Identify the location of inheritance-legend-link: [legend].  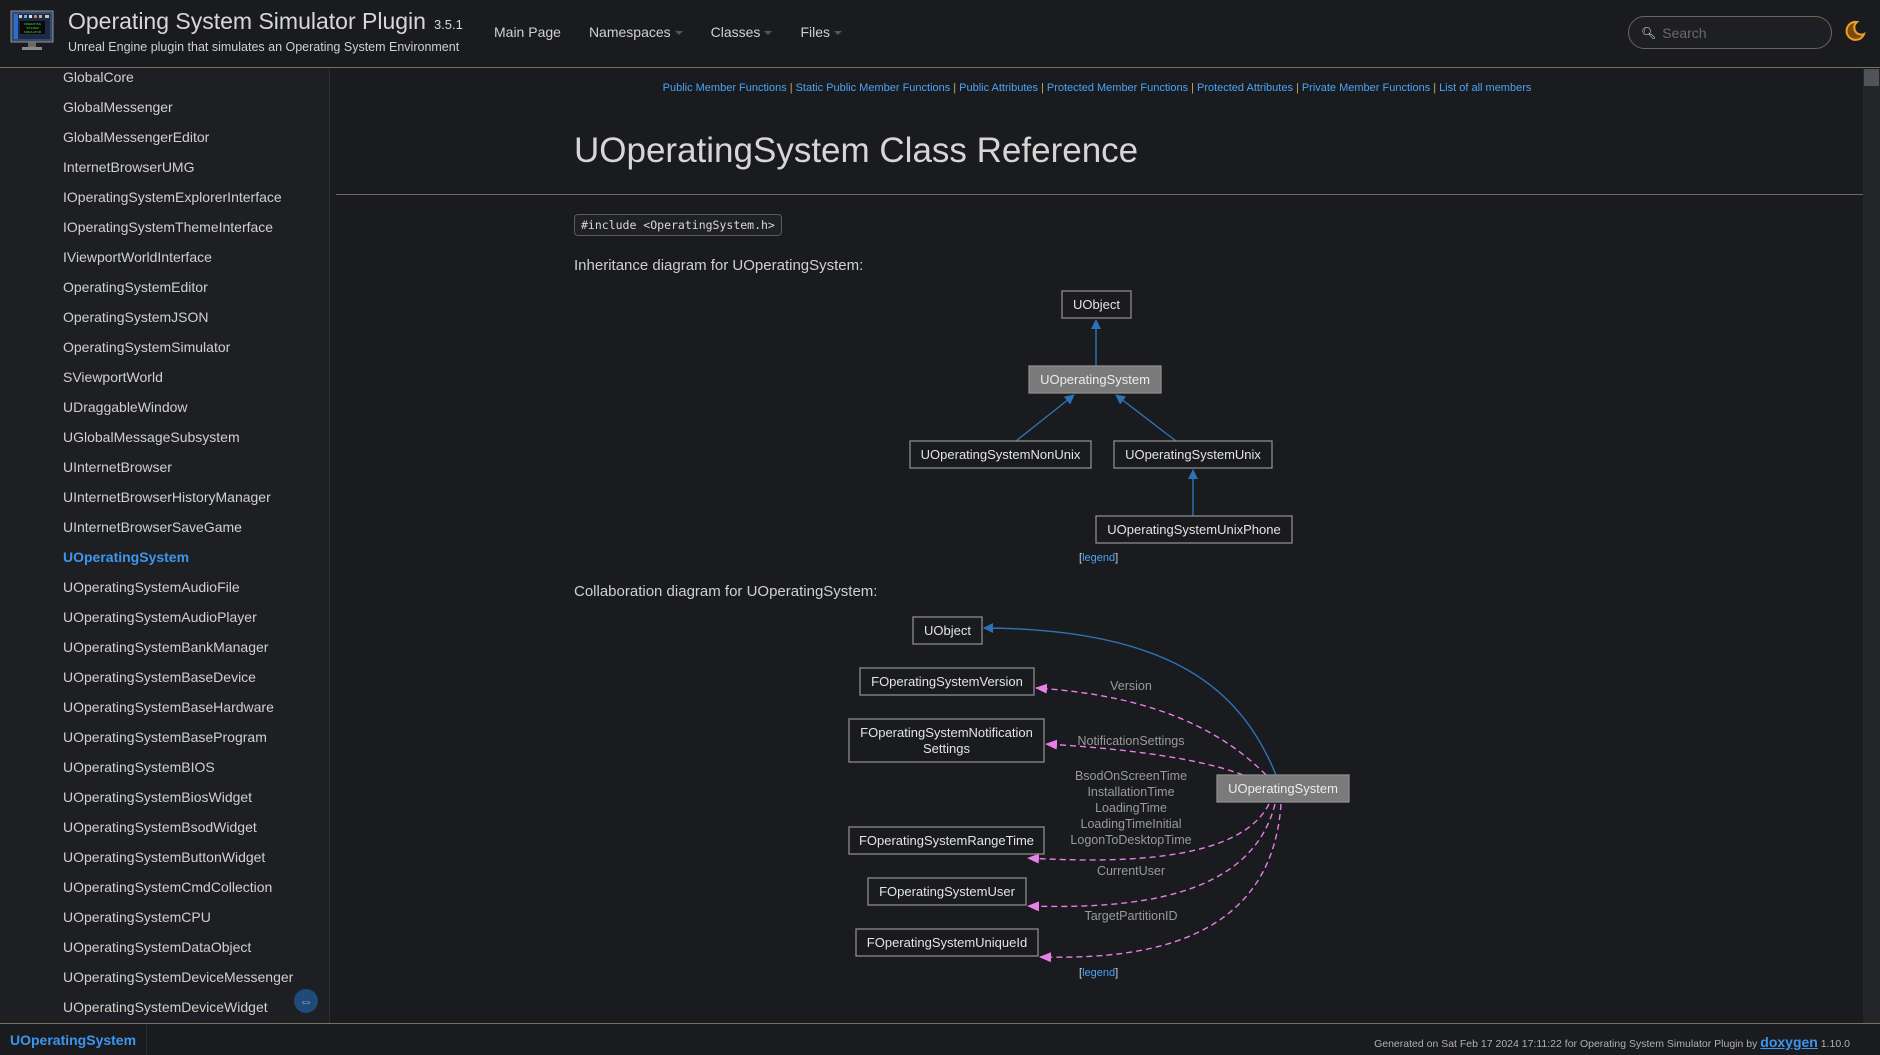
(1098, 558).